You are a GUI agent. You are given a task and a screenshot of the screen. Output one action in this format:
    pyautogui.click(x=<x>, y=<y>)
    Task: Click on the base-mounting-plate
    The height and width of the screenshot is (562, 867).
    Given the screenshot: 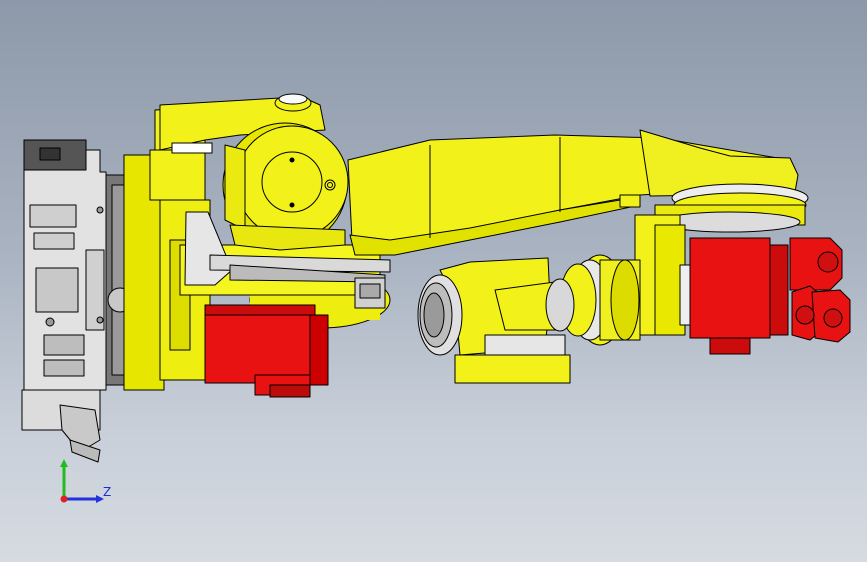 What is the action you would take?
    pyautogui.click(x=64, y=301)
    